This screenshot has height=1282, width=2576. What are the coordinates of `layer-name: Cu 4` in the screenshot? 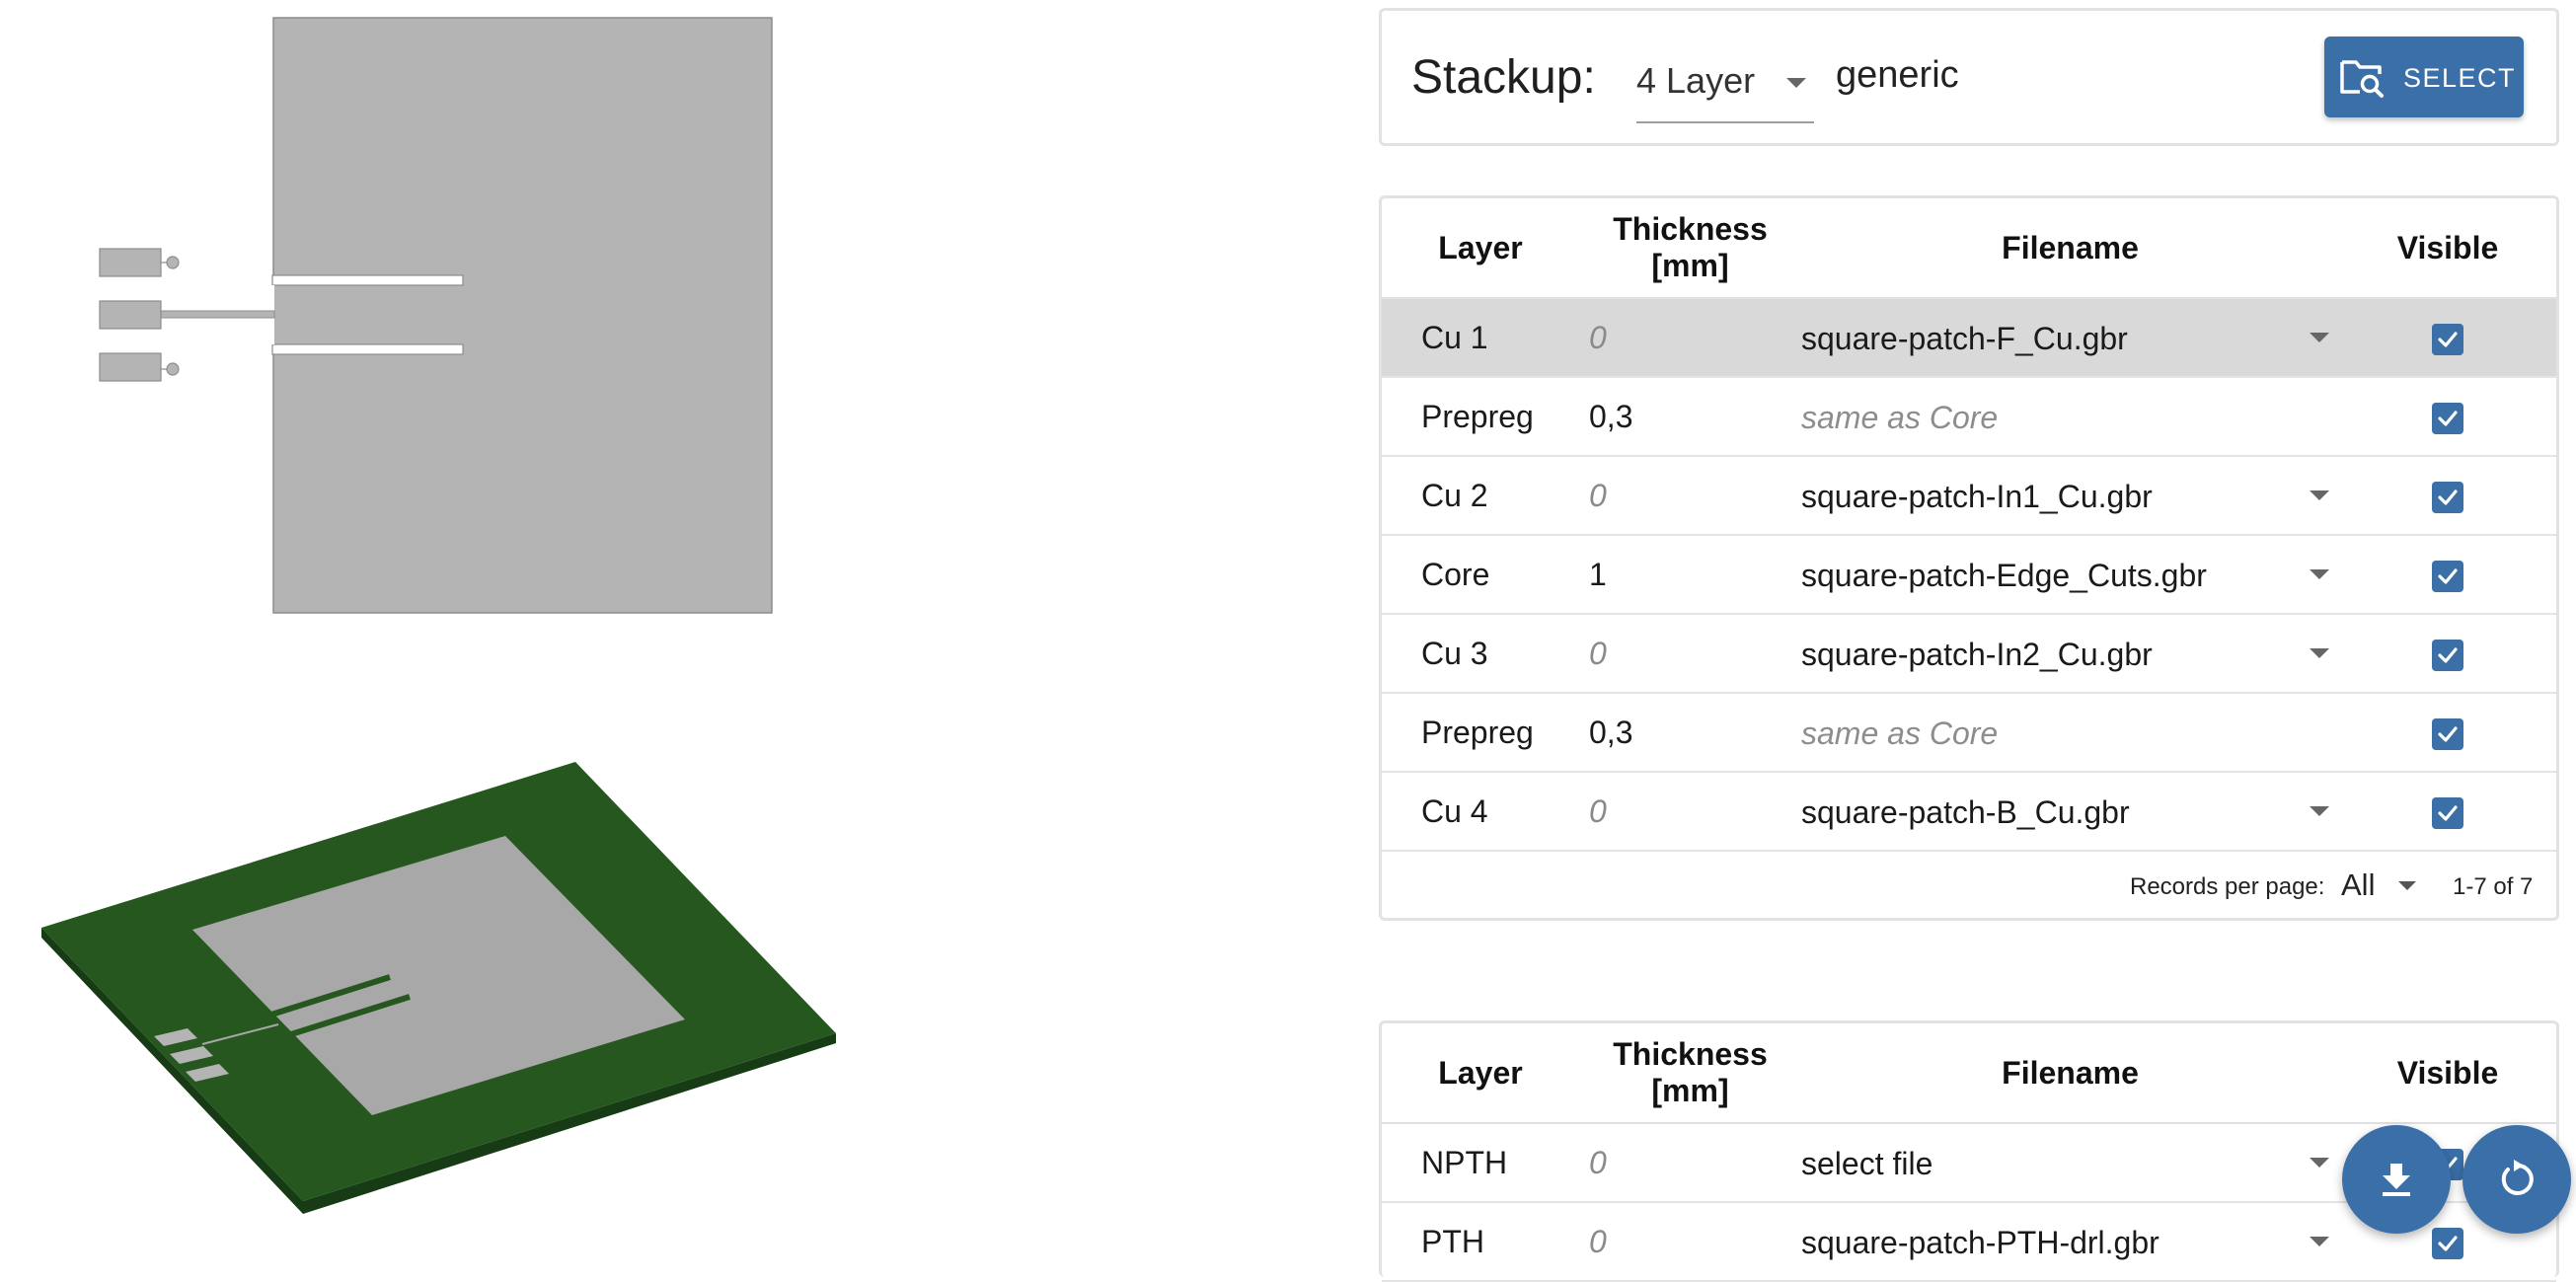 It's located at (1480, 812).